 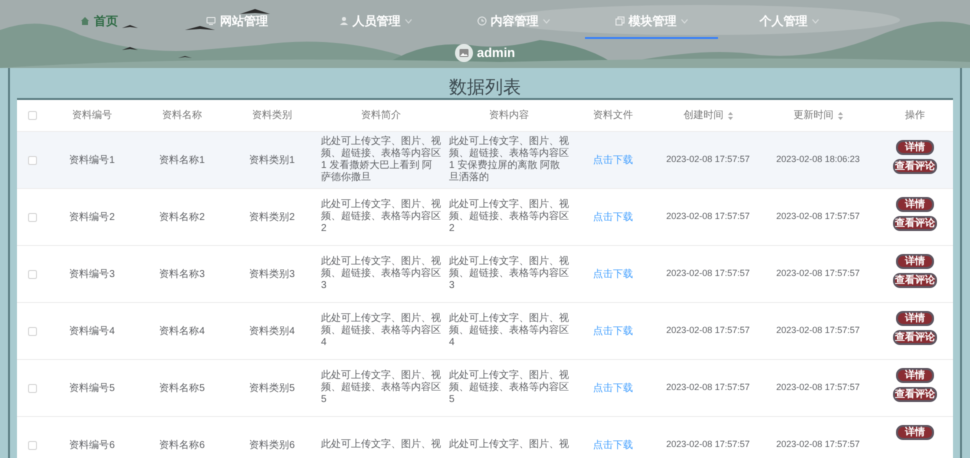 What do you see at coordinates (237, 22) in the screenshot?
I see `nav-tab: 网站管理` at bounding box center [237, 22].